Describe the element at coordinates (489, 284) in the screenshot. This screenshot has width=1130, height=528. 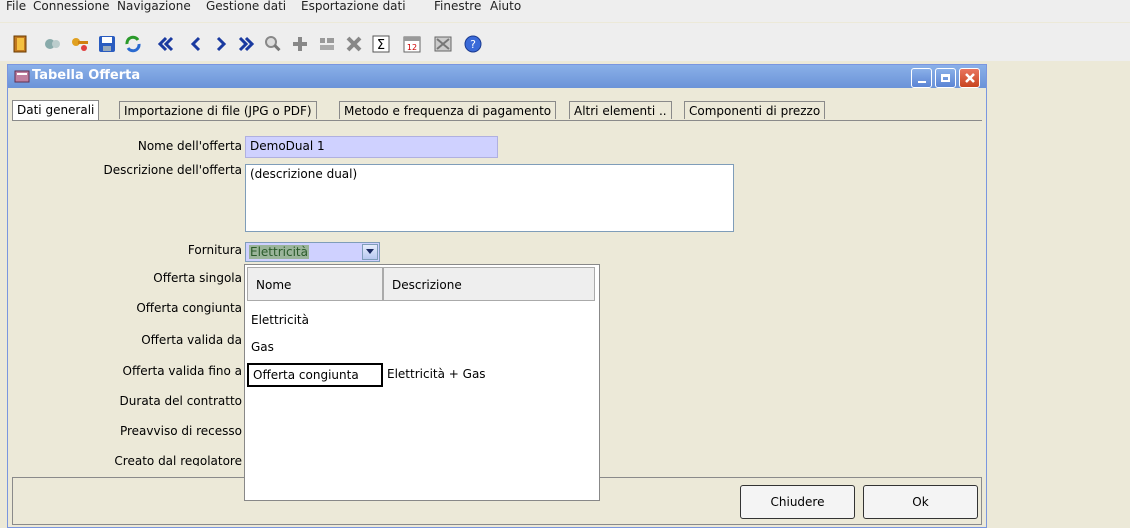
I see `column-header-descrizione: Descrizione` at that location.